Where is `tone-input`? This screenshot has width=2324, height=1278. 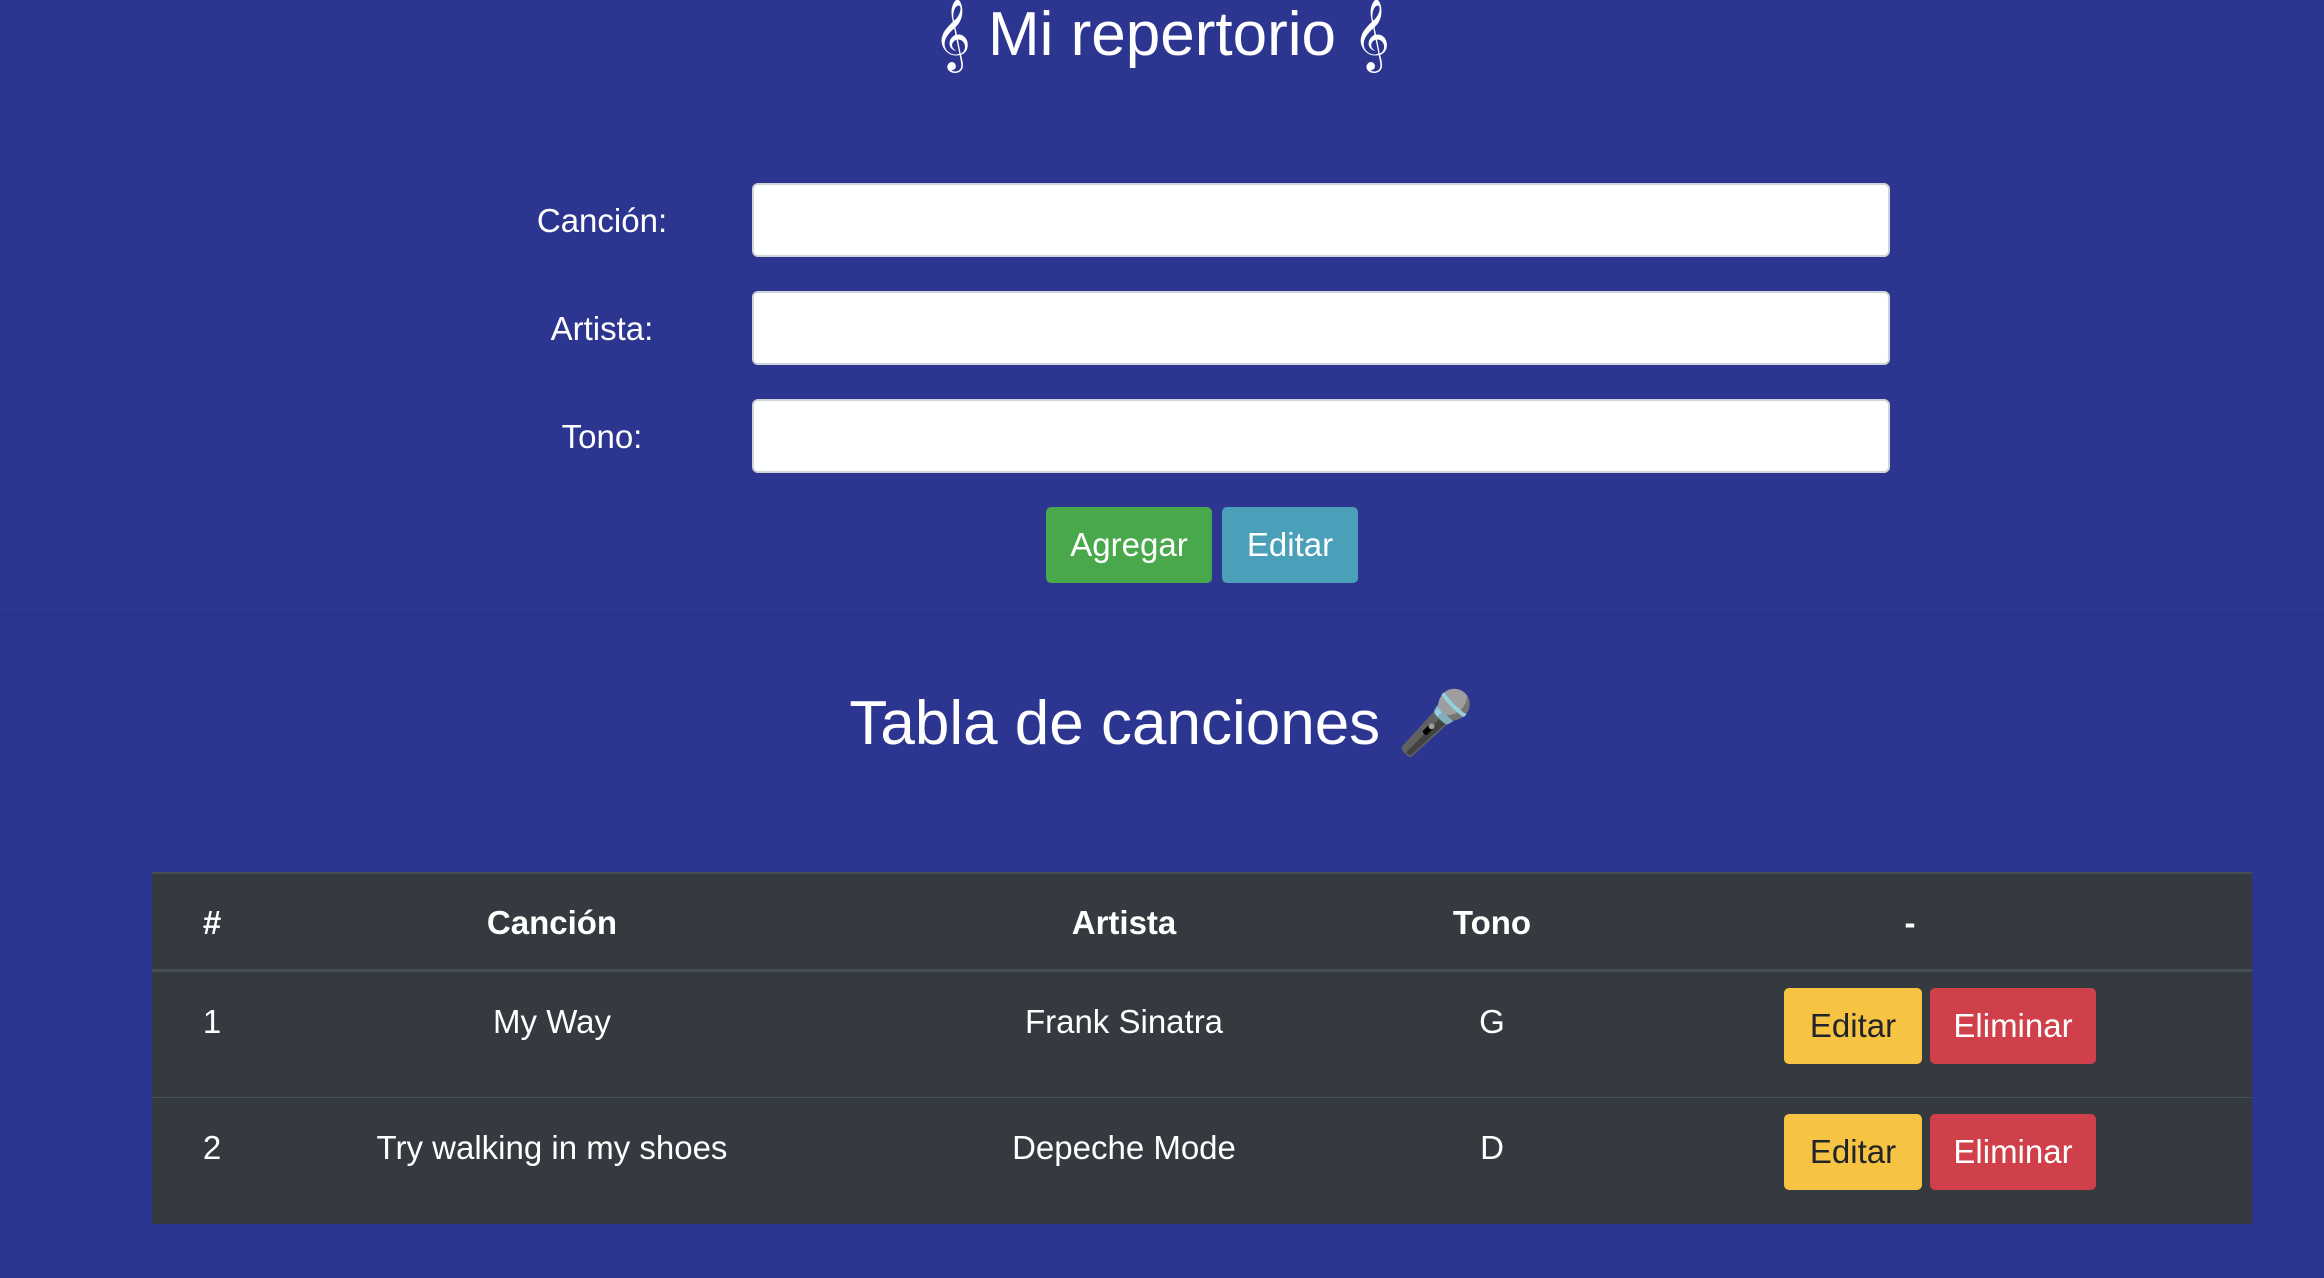
tone-input is located at coordinates (1321, 436).